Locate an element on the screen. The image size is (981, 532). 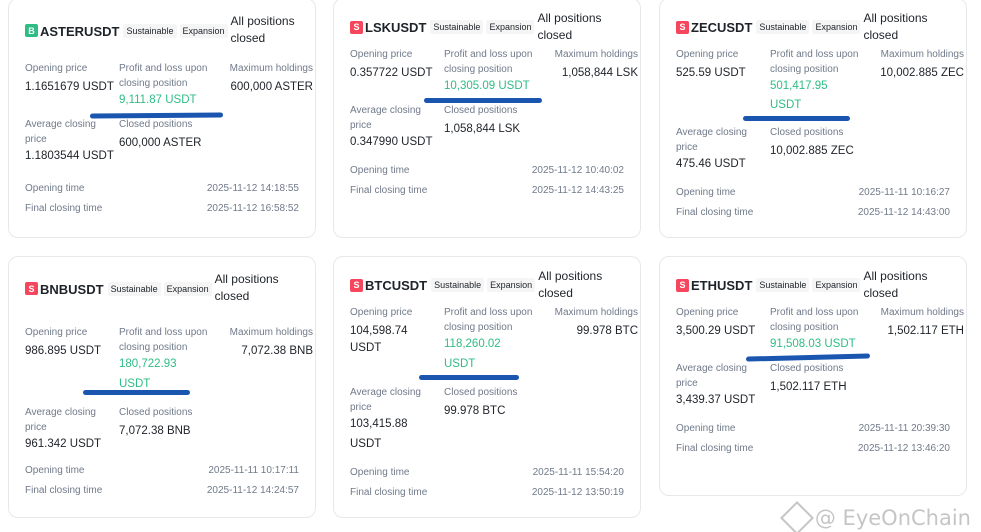
final-closing-time-value: 2025-11-12 14:43:00 is located at coordinates (903, 212).